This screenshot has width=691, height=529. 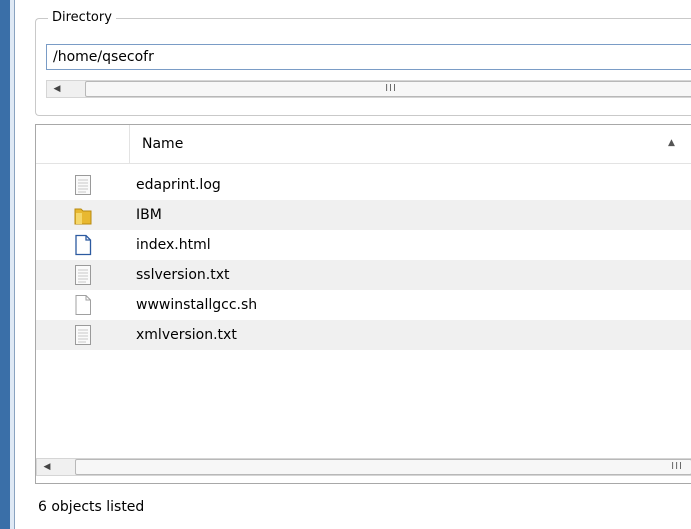 What do you see at coordinates (197, 305) in the screenshot?
I see `file-name: wwwinstallgcc.sh` at bounding box center [197, 305].